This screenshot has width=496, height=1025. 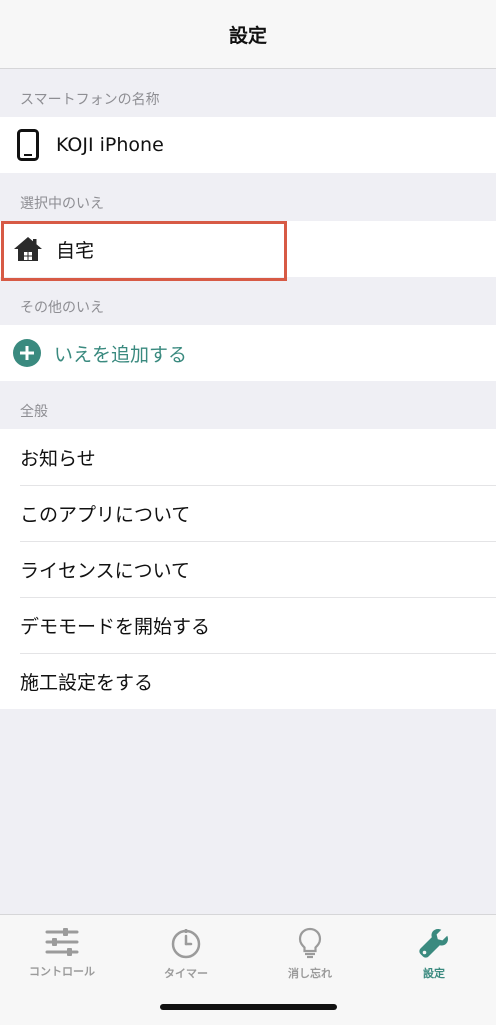 What do you see at coordinates (186, 944) in the screenshot?
I see `timer-icon` at bounding box center [186, 944].